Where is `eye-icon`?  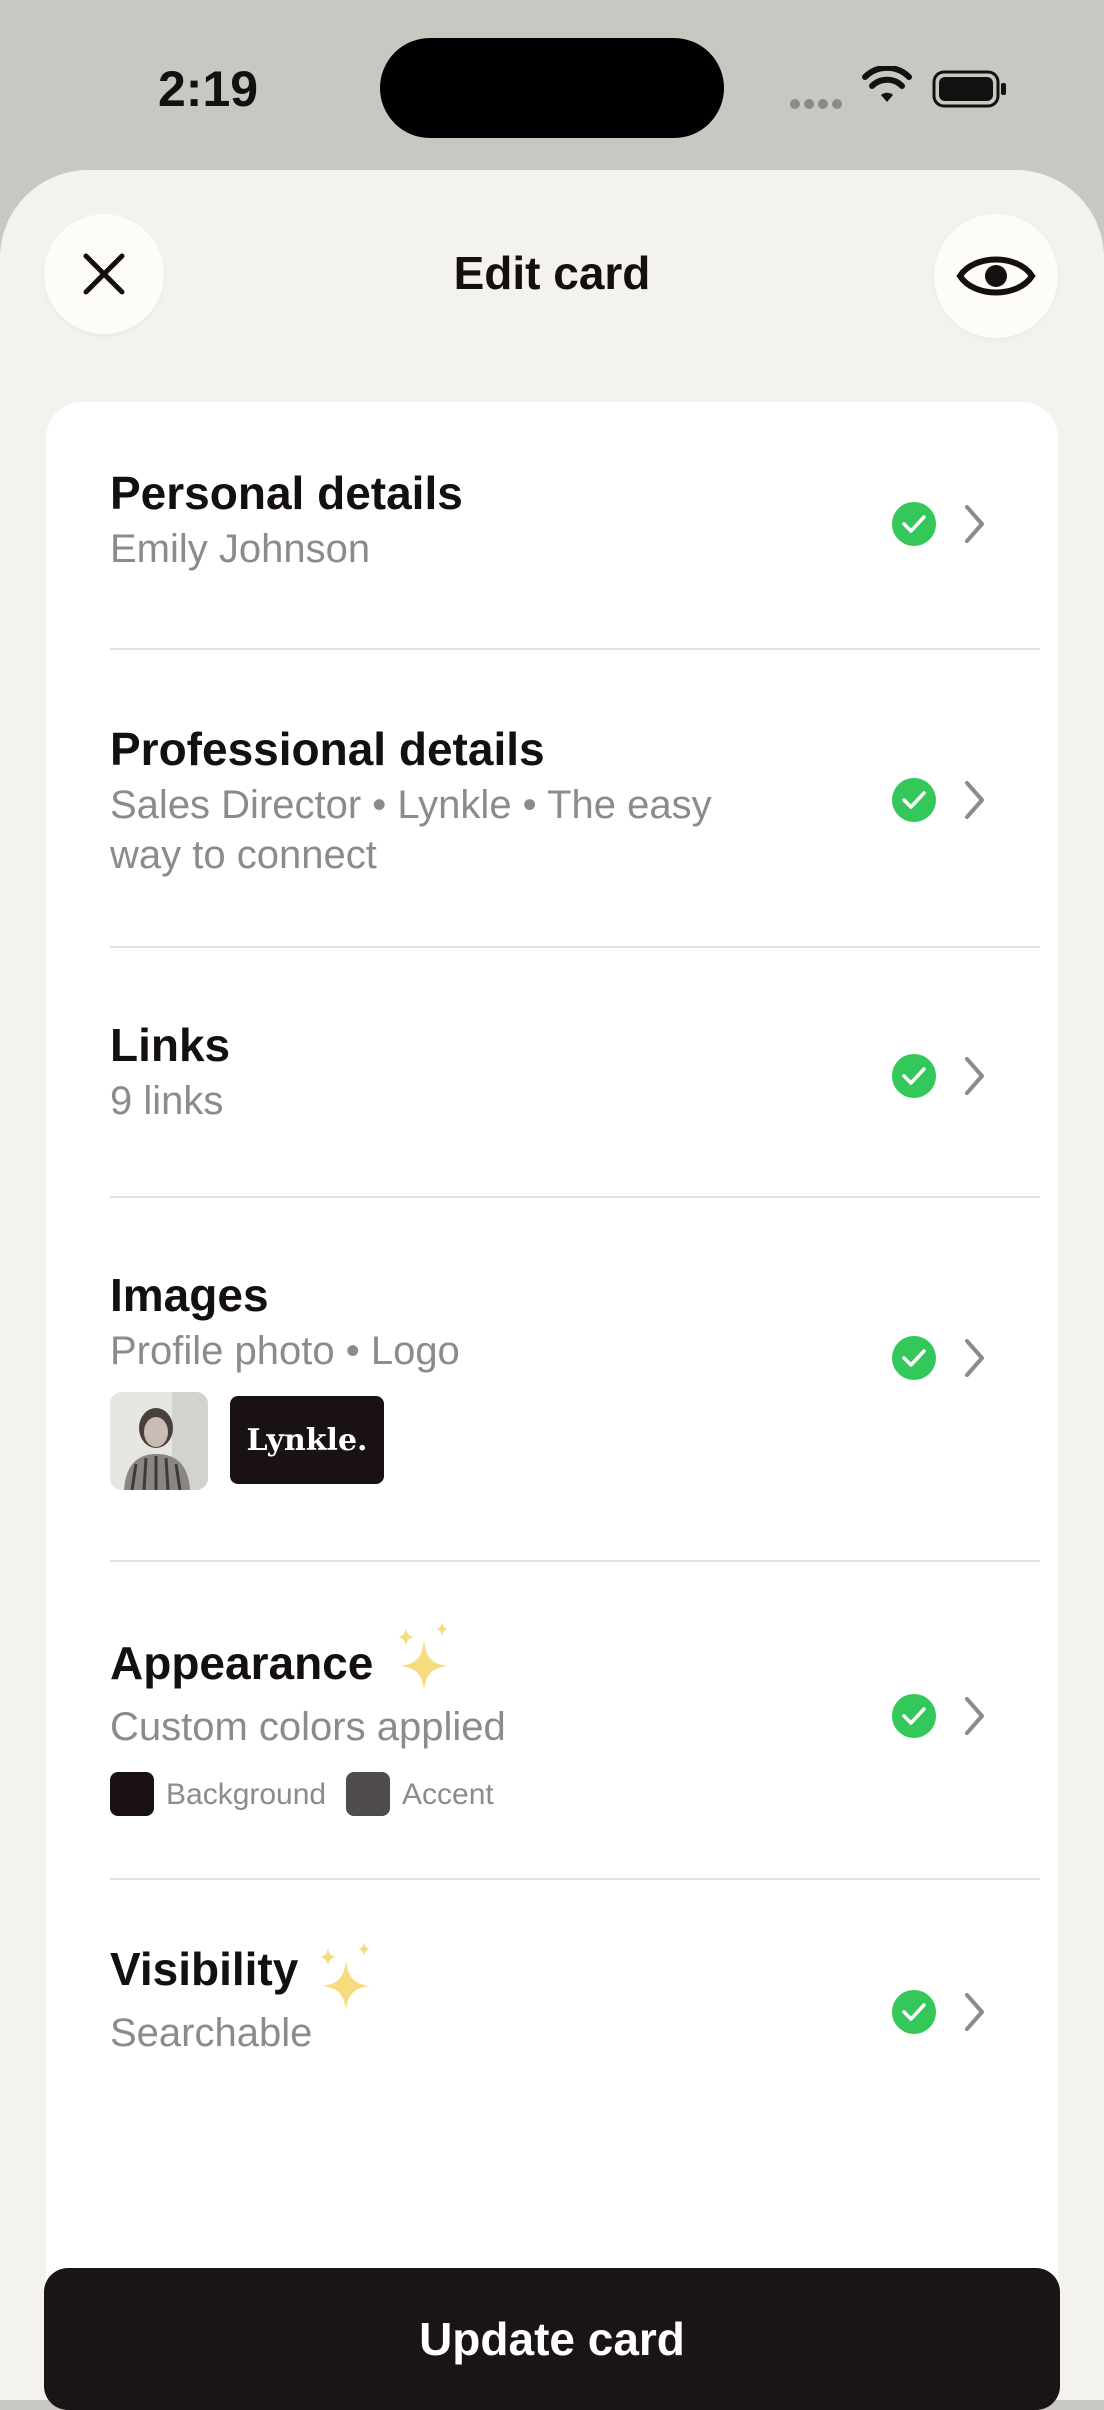 eye-icon is located at coordinates (996, 276).